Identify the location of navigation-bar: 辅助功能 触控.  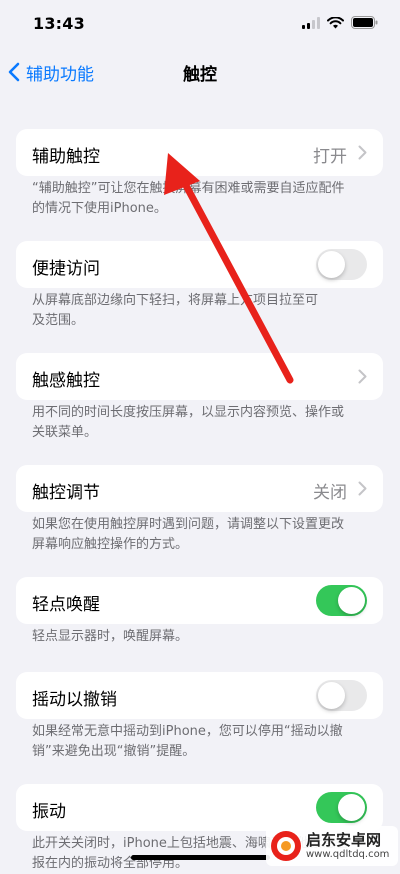
(200, 72).